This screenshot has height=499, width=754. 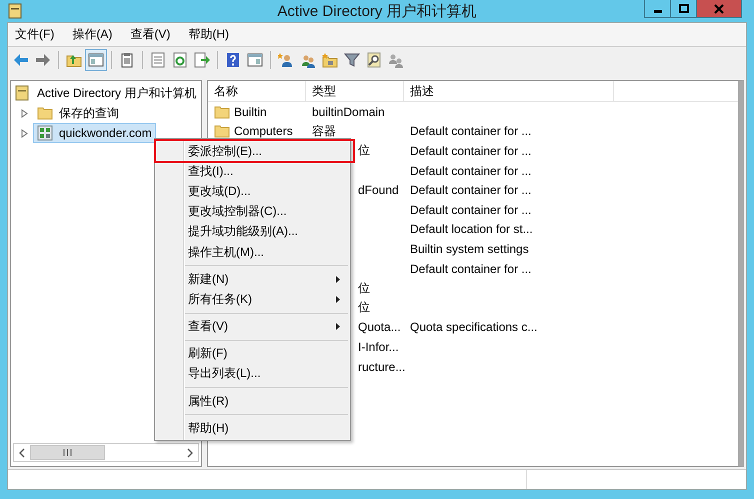 I want to click on table-cell: Computers, so click(x=263, y=131).